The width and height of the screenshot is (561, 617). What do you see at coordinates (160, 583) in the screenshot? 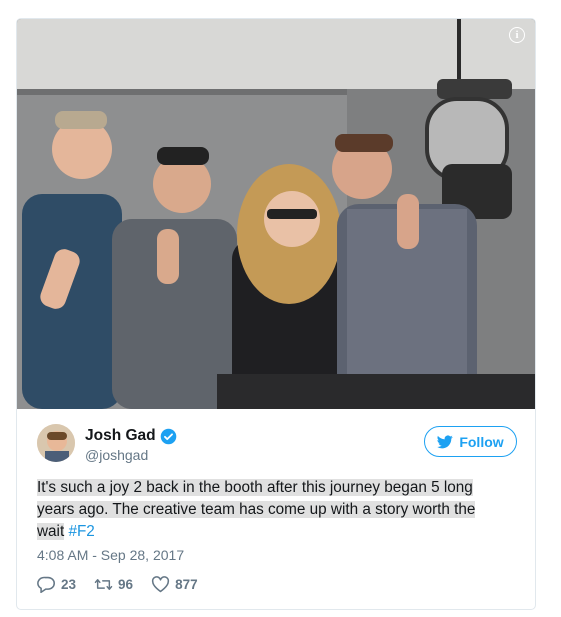
I see `heart-icon` at bounding box center [160, 583].